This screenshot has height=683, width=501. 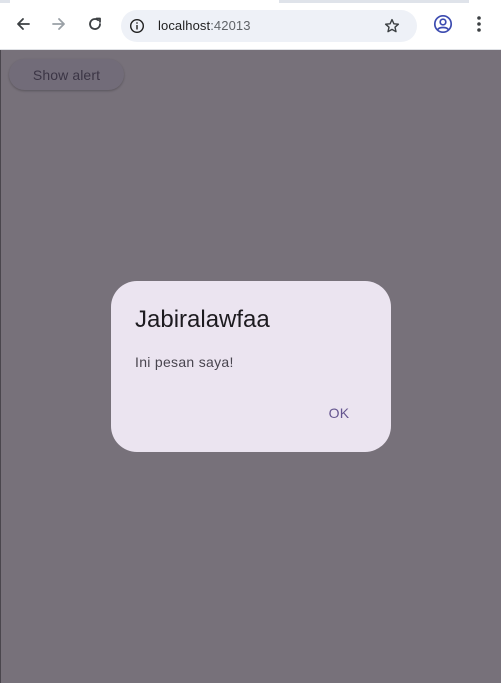 I want to click on profile-icon, so click(x=443, y=24).